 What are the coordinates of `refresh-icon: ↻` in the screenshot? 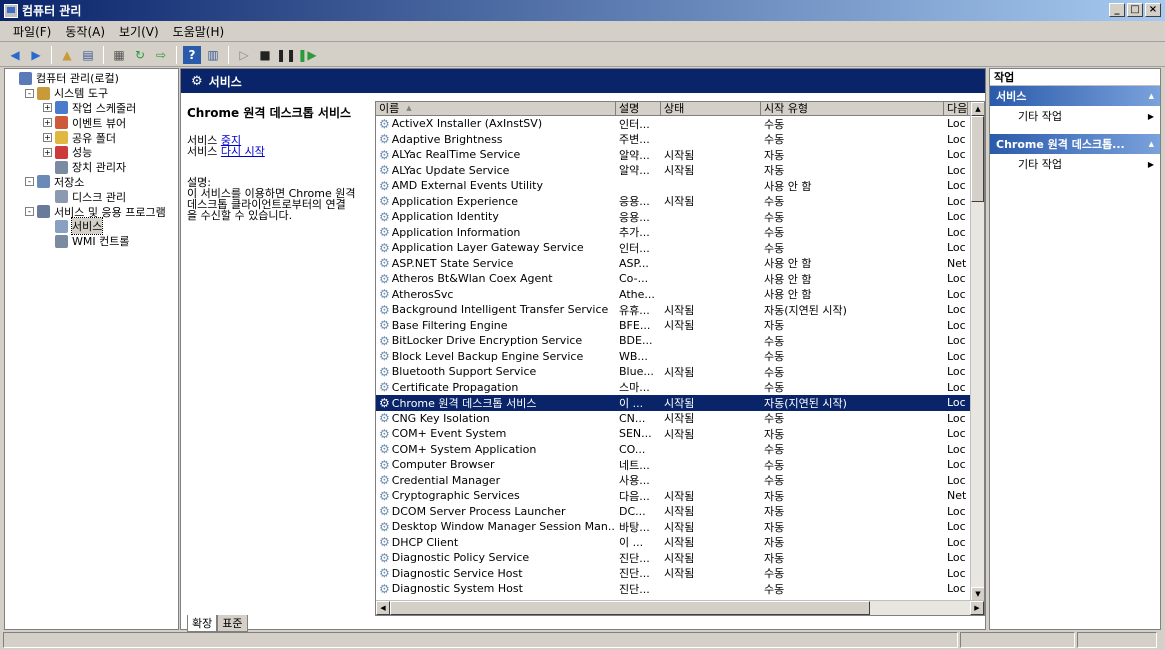 It's located at (140, 55).